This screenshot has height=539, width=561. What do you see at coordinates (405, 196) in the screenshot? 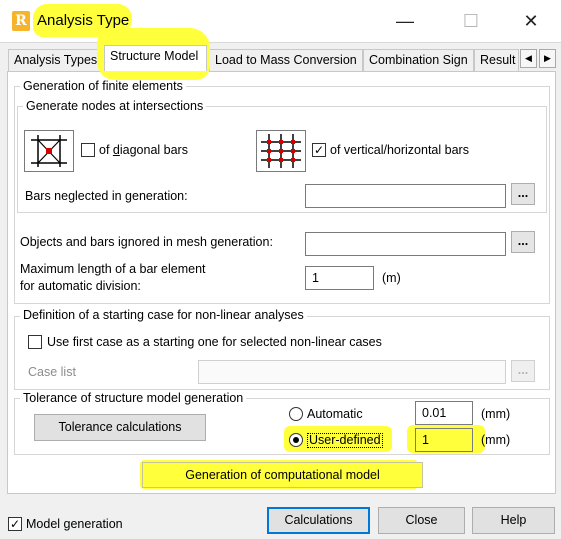
I see `bars-neglected-input` at bounding box center [405, 196].